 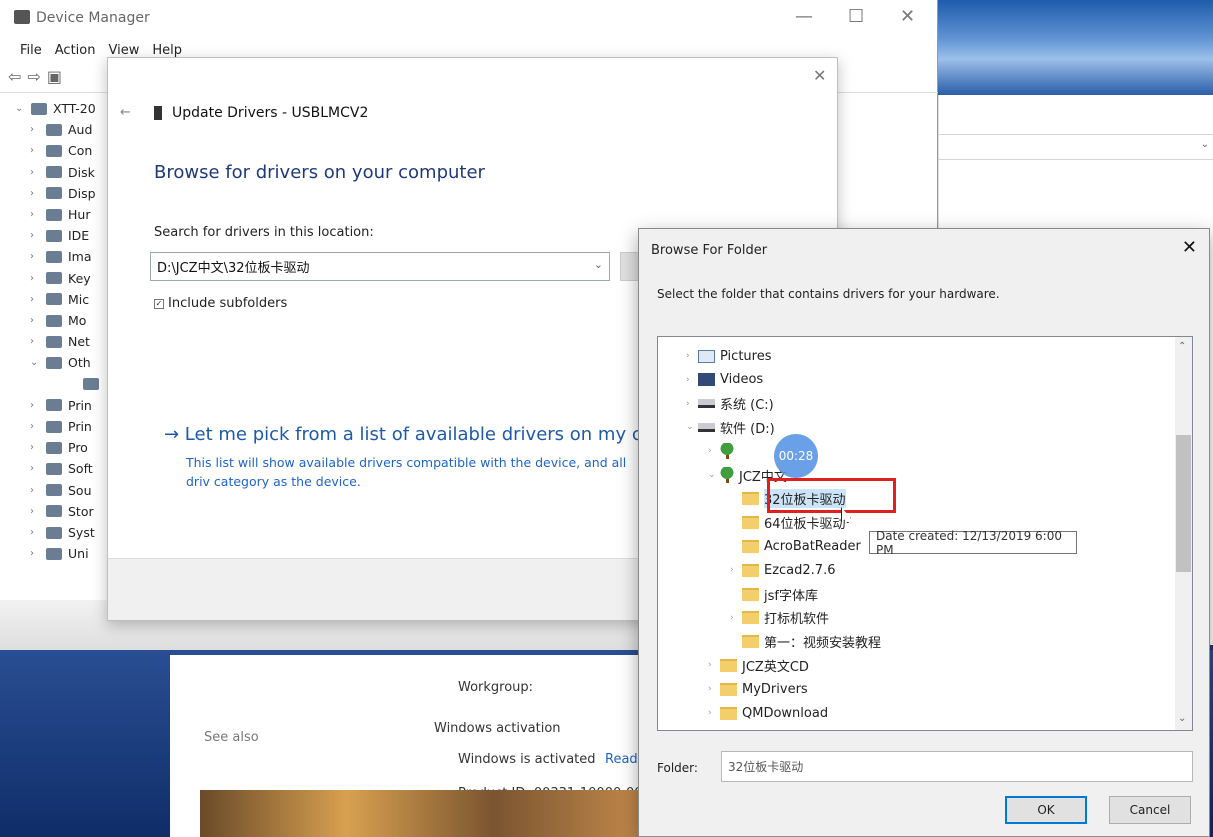 I want to click on wallpaper-rock, so click(x=420, y=813).